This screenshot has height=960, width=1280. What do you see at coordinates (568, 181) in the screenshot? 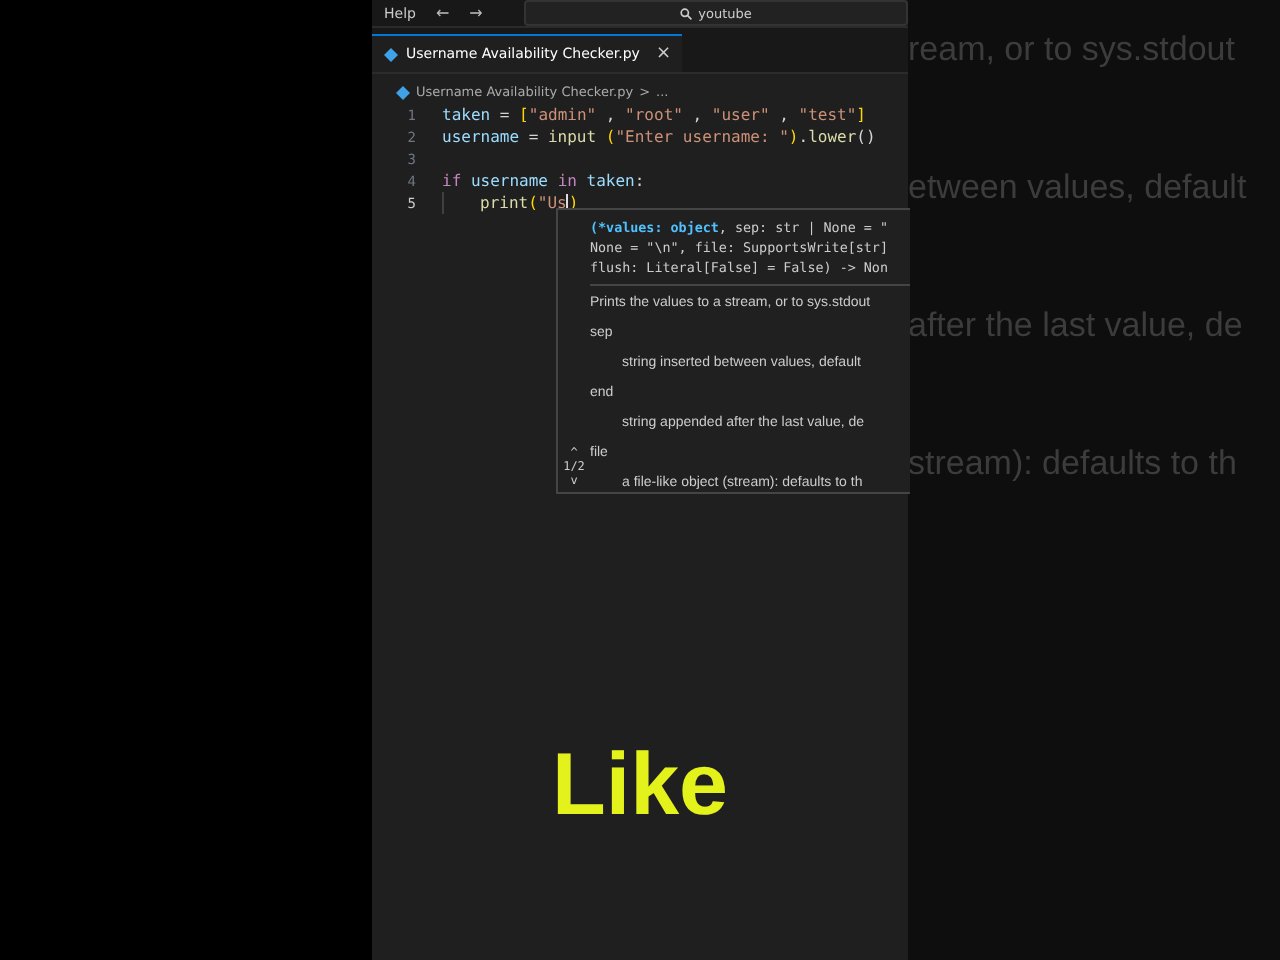
I see `code-token: in` at bounding box center [568, 181].